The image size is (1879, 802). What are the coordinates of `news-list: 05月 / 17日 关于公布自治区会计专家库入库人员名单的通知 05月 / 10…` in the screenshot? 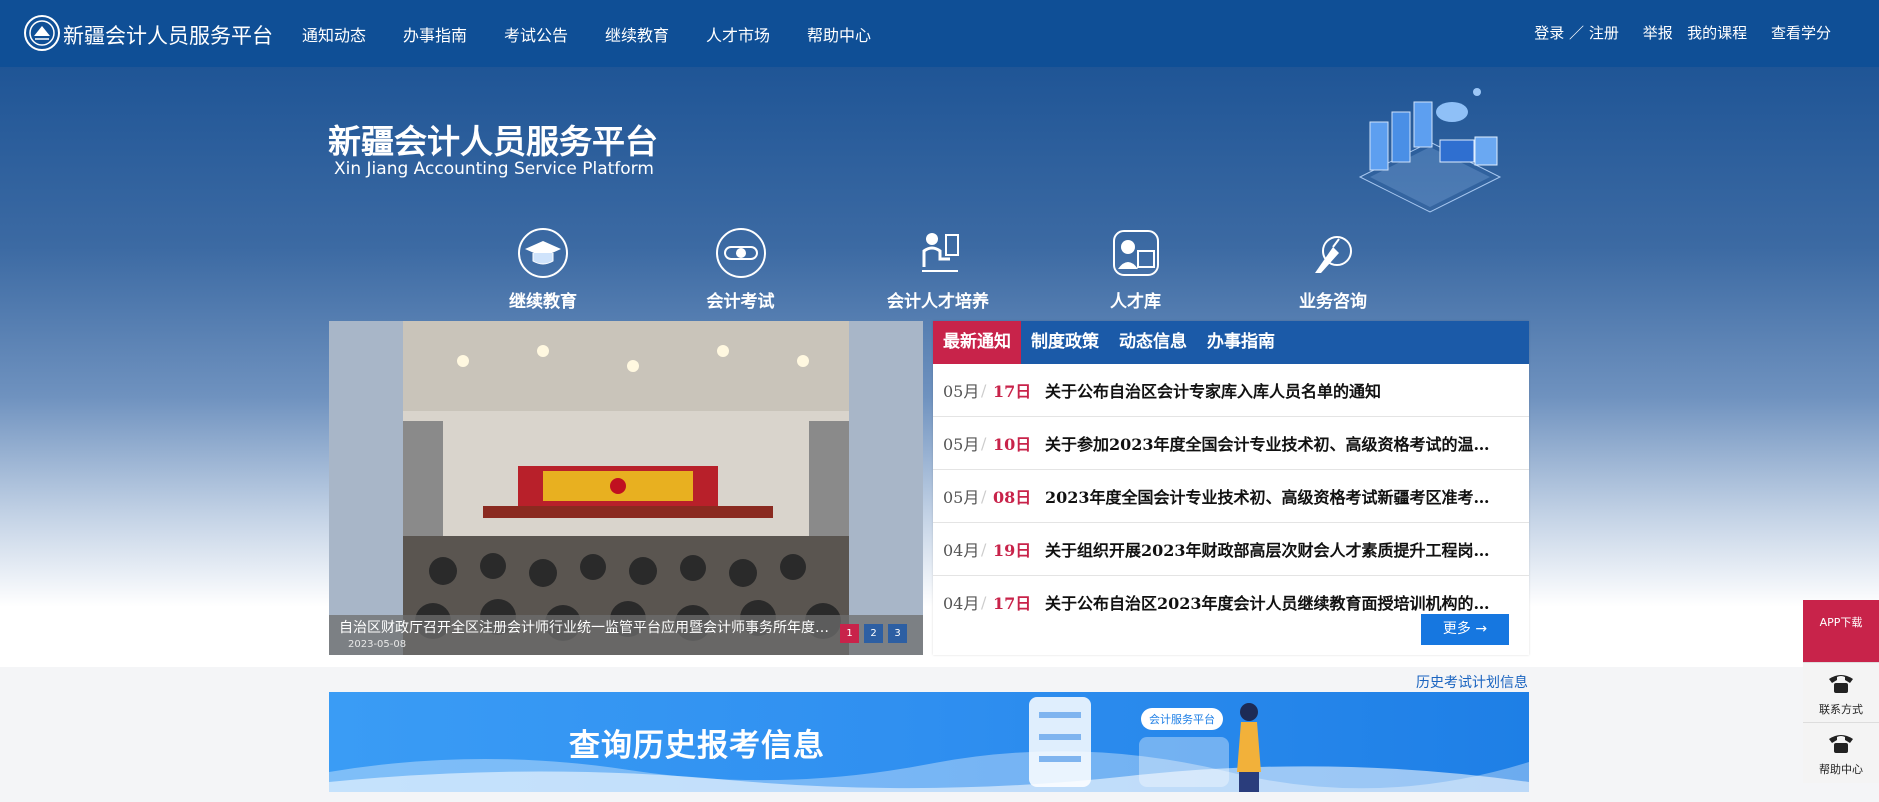 It's located at (1231, 496).